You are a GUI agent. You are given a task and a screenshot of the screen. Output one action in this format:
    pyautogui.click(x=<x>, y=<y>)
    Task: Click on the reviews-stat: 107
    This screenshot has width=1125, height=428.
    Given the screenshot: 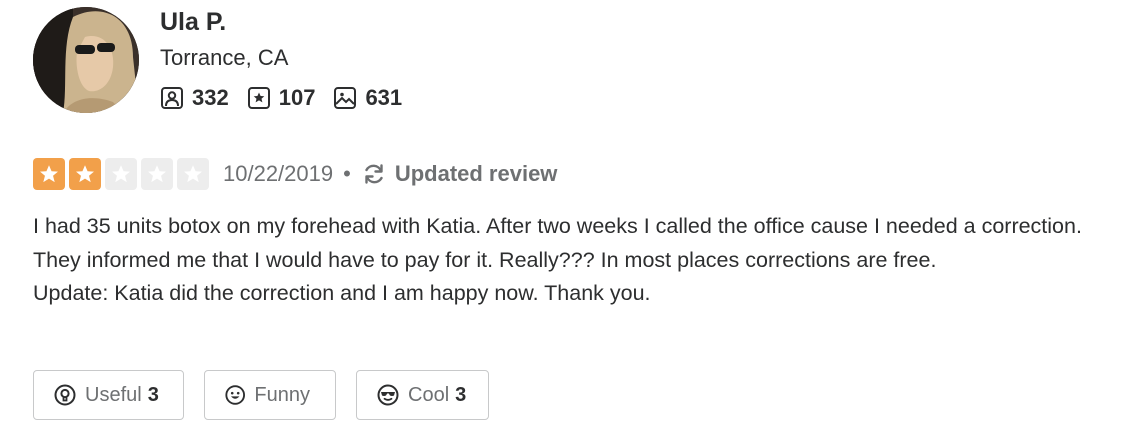 What is the action you would take?
    pyautogui.click(x=281, y=98)
    